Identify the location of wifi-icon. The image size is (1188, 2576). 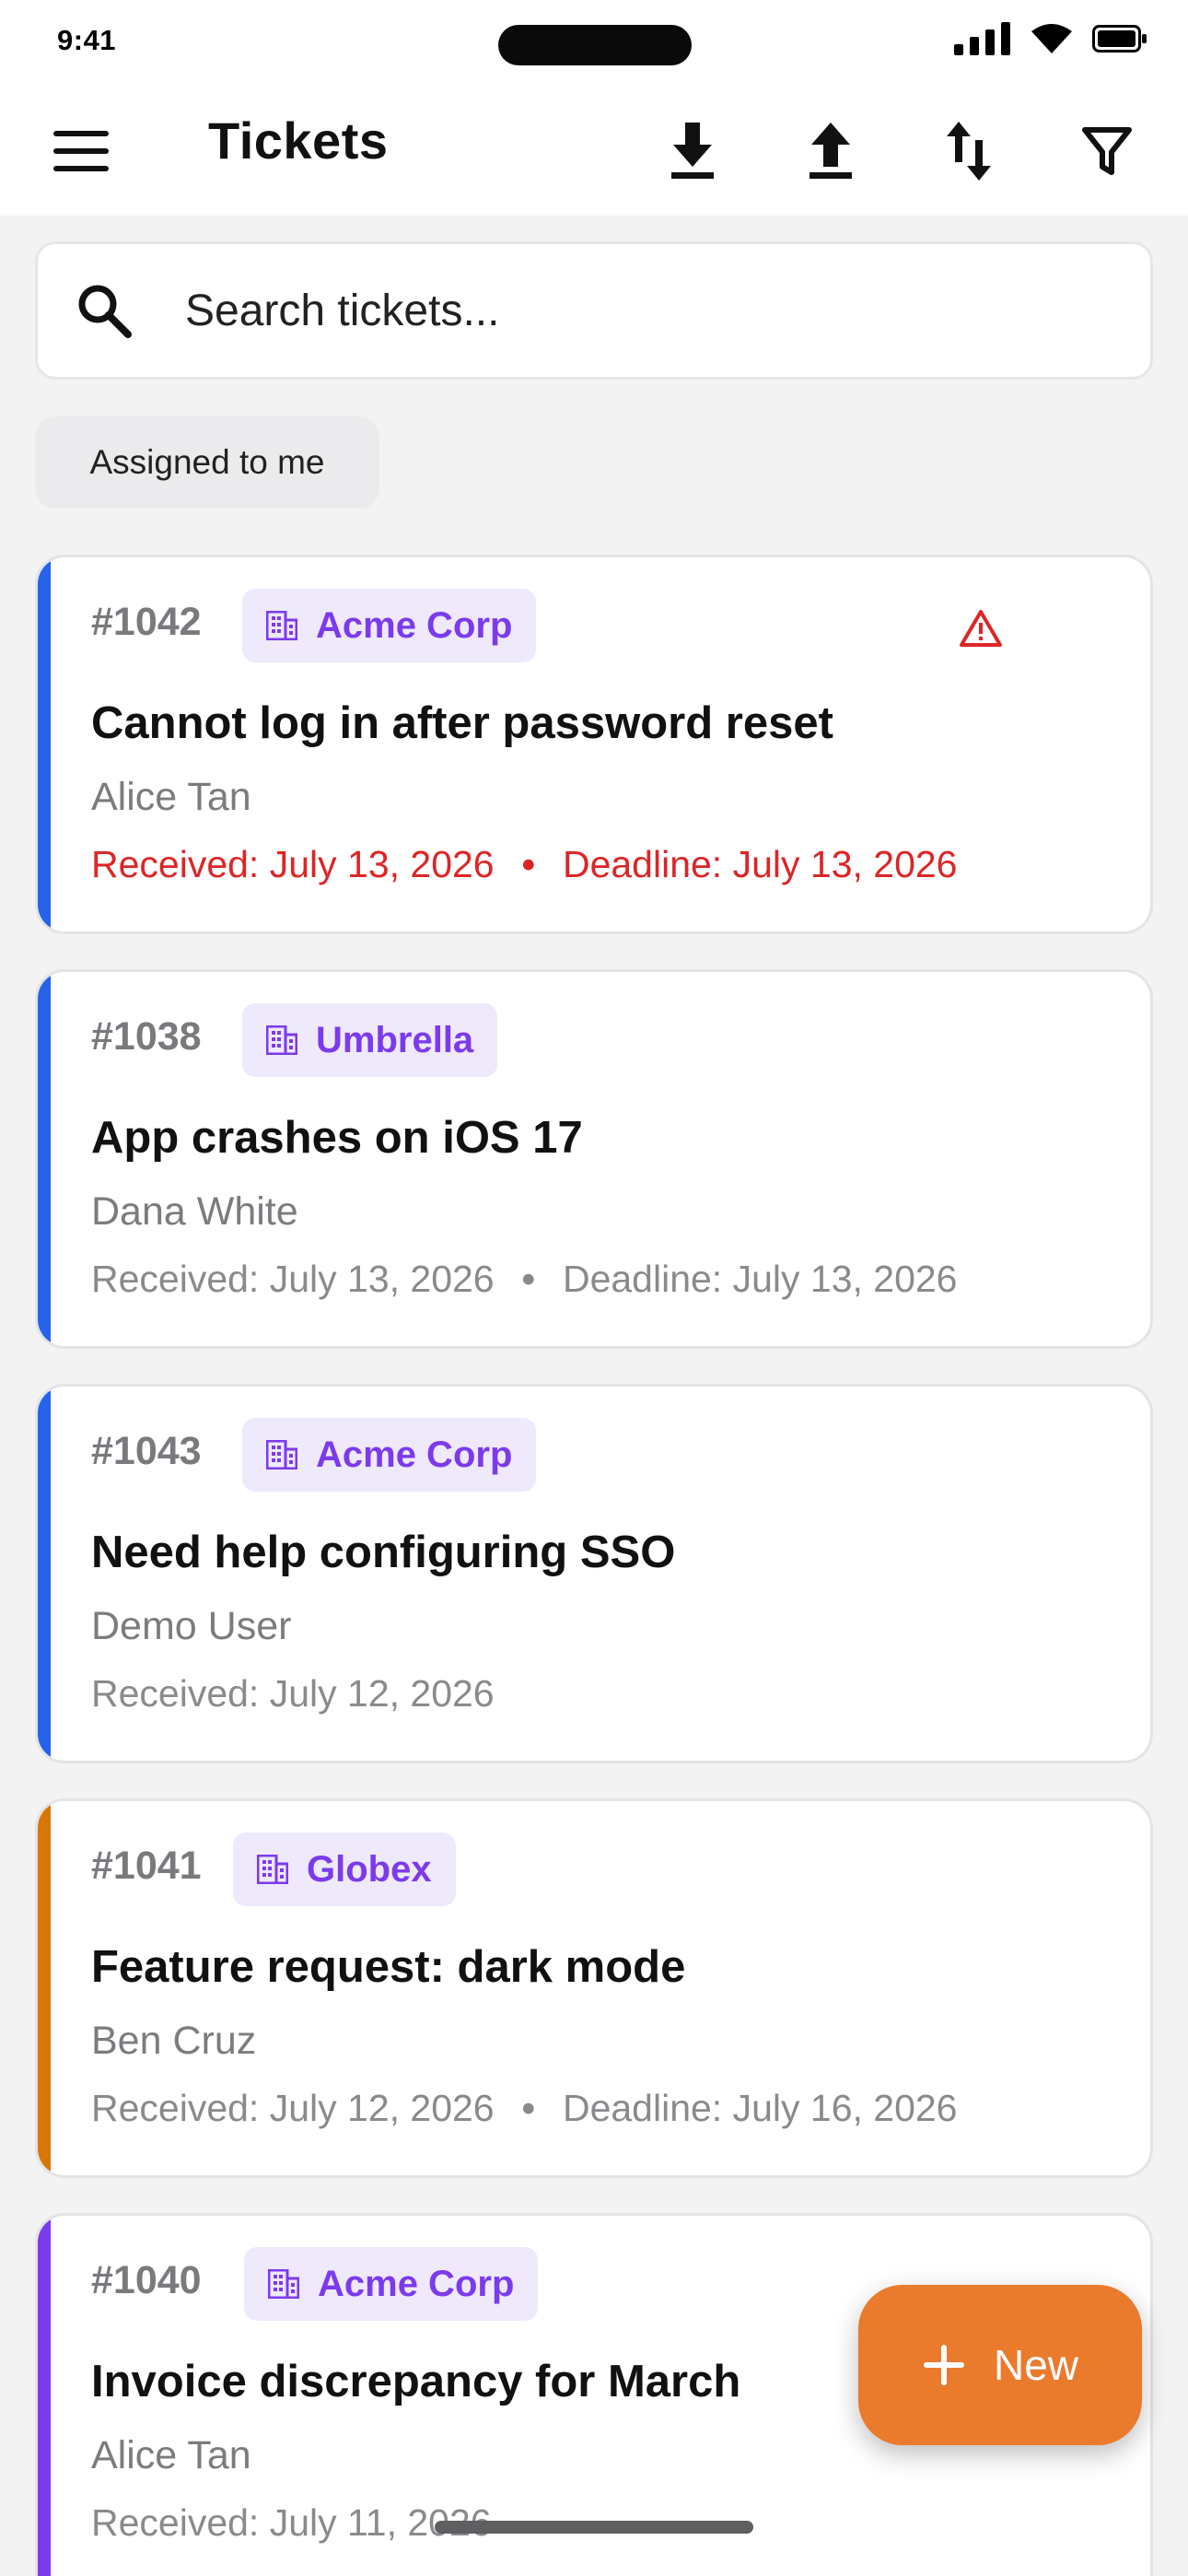
(1051, 38).